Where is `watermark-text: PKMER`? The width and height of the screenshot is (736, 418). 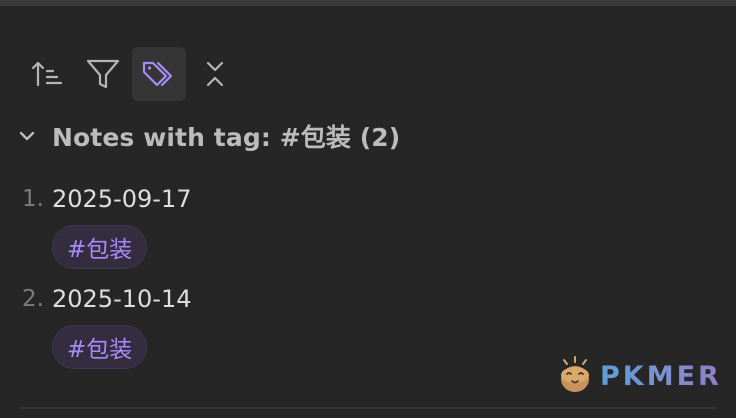 watermark-text: PKMER is located at coordinates (661, 376).